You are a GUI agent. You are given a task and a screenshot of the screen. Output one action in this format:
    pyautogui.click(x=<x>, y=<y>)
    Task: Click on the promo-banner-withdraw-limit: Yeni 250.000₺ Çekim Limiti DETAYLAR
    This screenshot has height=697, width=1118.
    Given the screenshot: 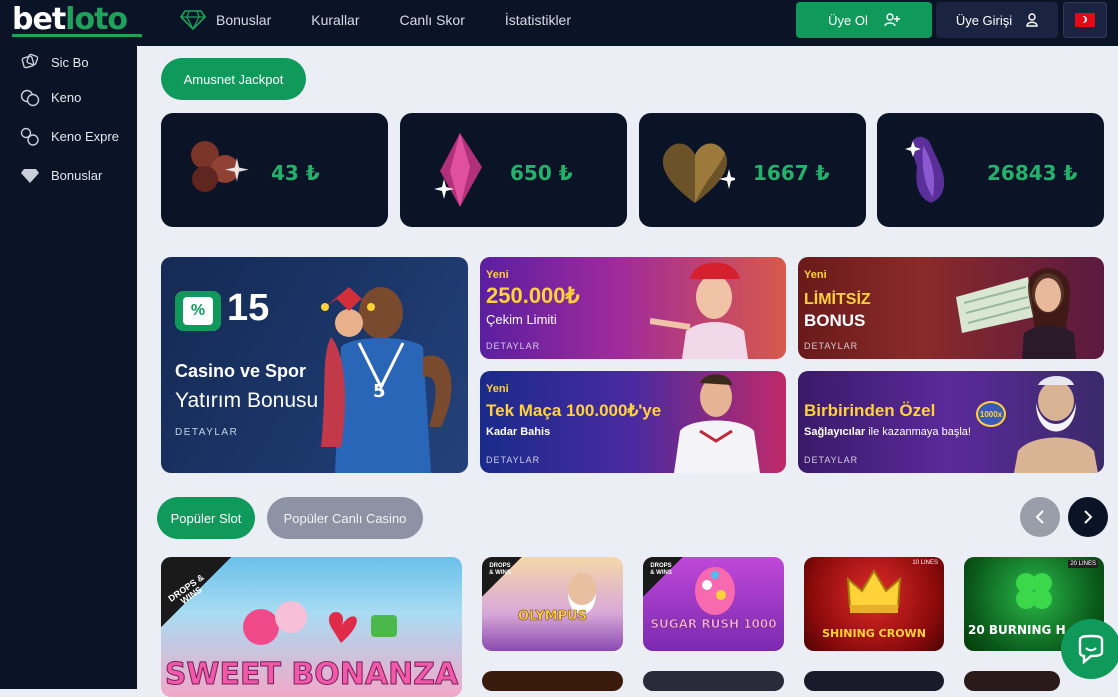 What is the action you would take?
    pyautogui.click(x=633, y=308)
    